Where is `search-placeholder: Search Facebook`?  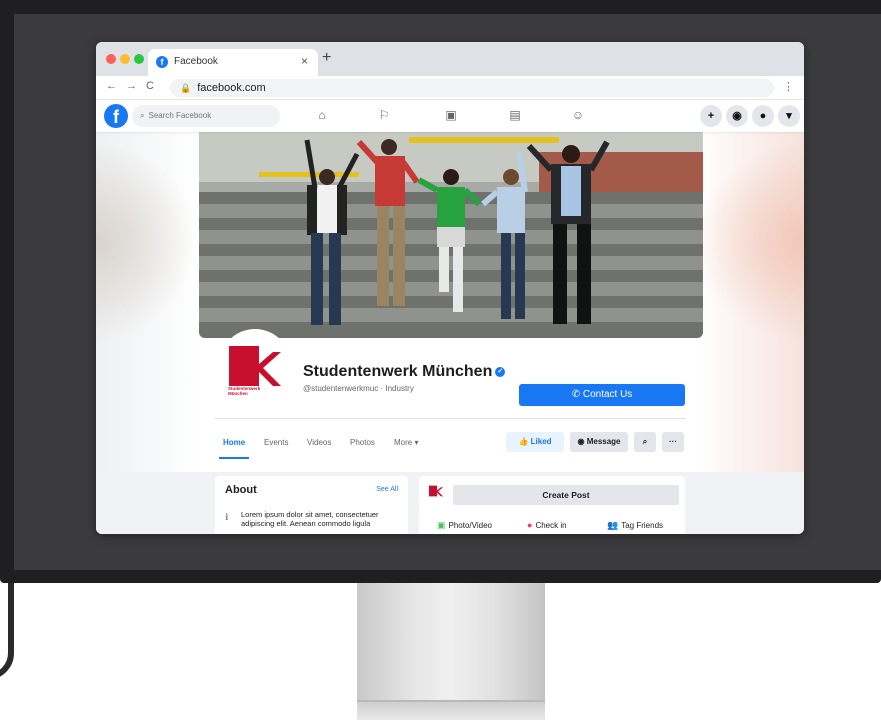 search-placeholder: Search Facebook is located at coordinates (180, 115).